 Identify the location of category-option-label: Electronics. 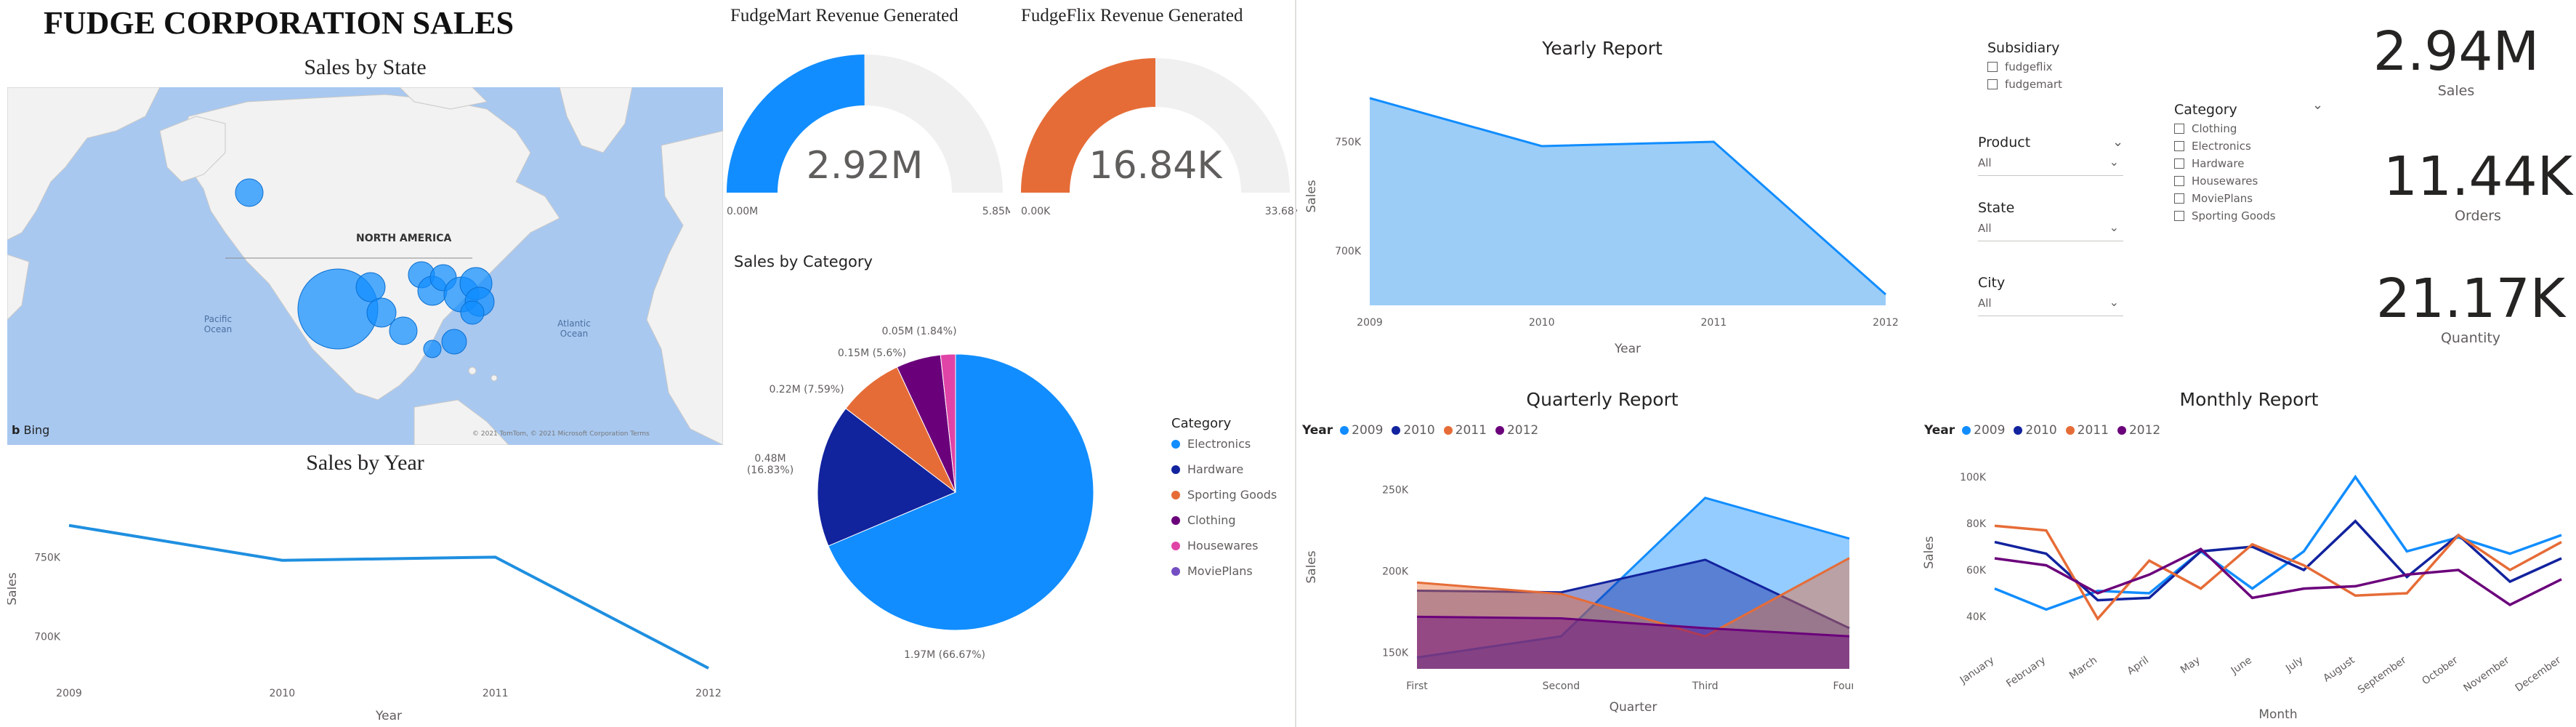
(2222, 146).